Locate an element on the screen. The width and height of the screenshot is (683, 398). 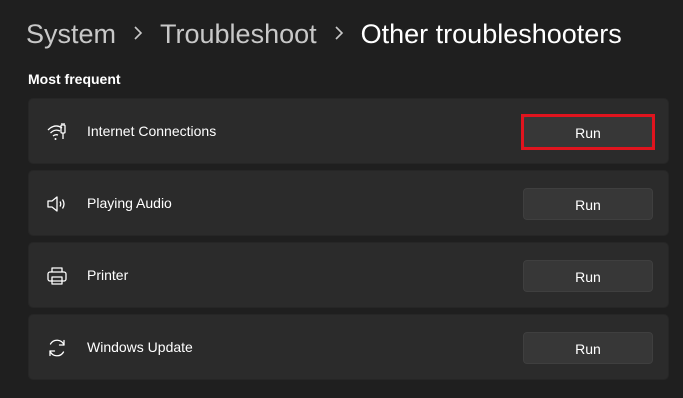
run-playing-audio-button: Run is located at coordinates (588, 204).